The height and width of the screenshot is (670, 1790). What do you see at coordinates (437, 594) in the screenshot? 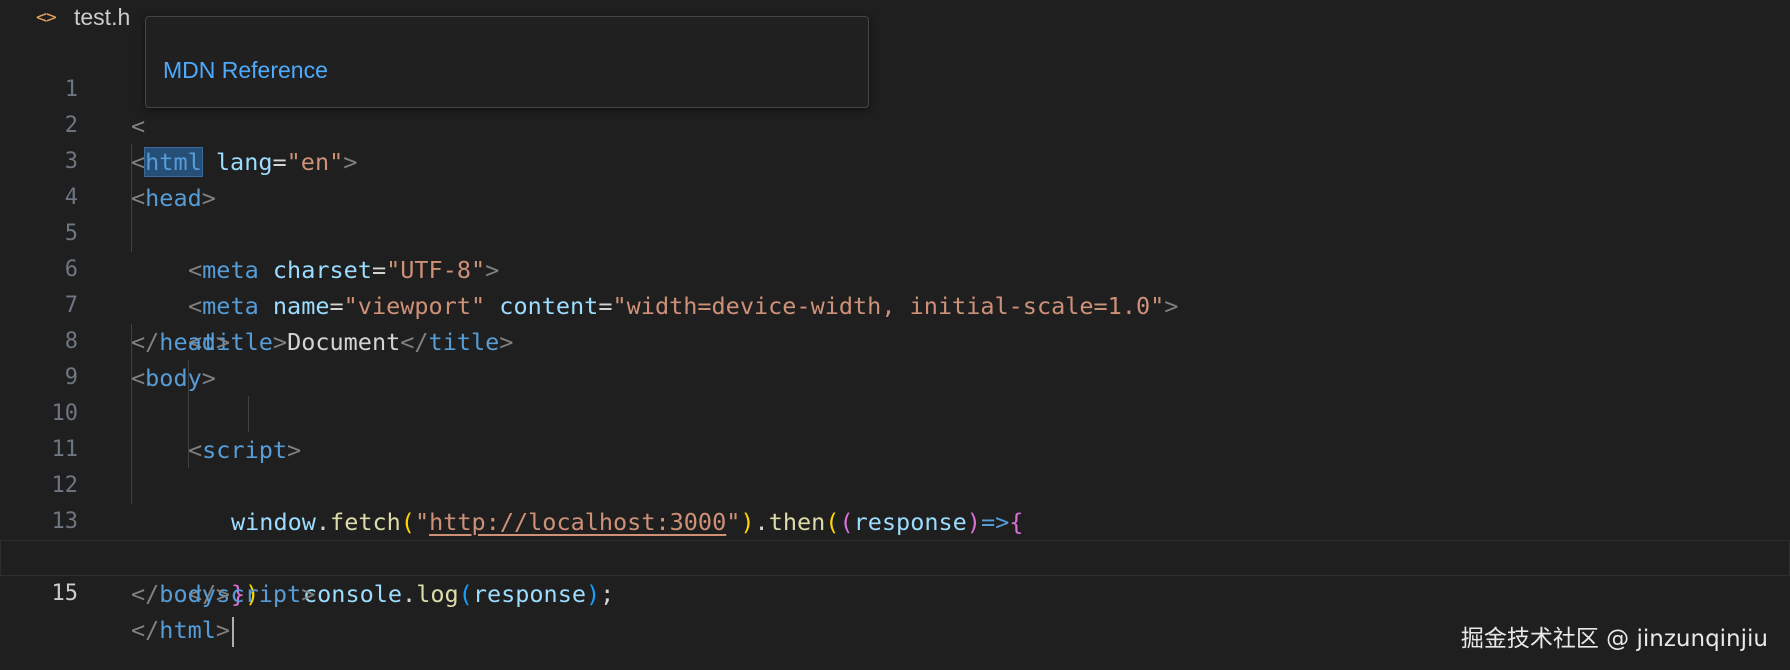
I see `function-name: log` at bounding box center [437, 594].